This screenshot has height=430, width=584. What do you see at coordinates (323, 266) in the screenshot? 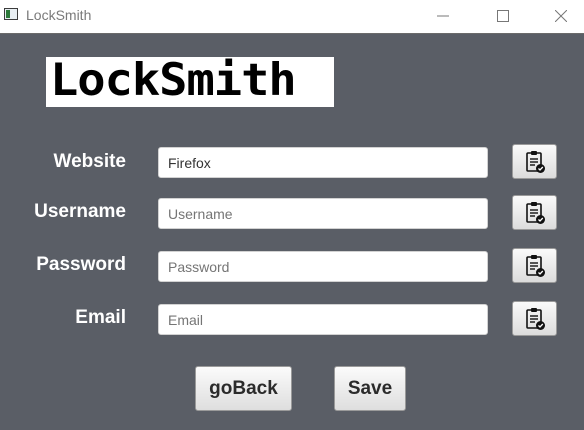
I see `password-input` at bounding box center [323, 266].